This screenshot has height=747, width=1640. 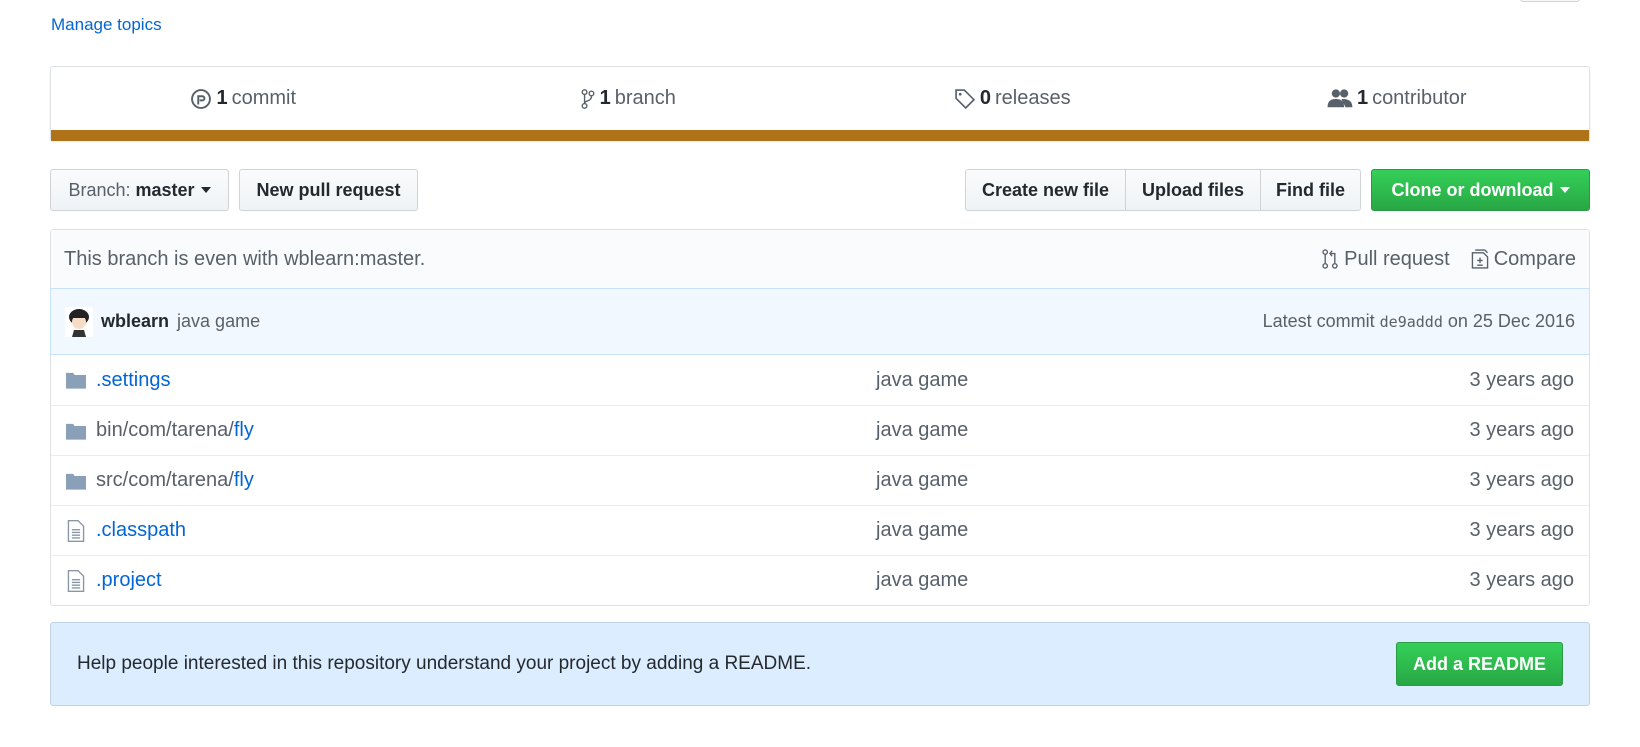 What do you see at coordinates (1310, 190) in the screenshot?
I see `find-file-button: Find file` at bounding box center [1310, 190].